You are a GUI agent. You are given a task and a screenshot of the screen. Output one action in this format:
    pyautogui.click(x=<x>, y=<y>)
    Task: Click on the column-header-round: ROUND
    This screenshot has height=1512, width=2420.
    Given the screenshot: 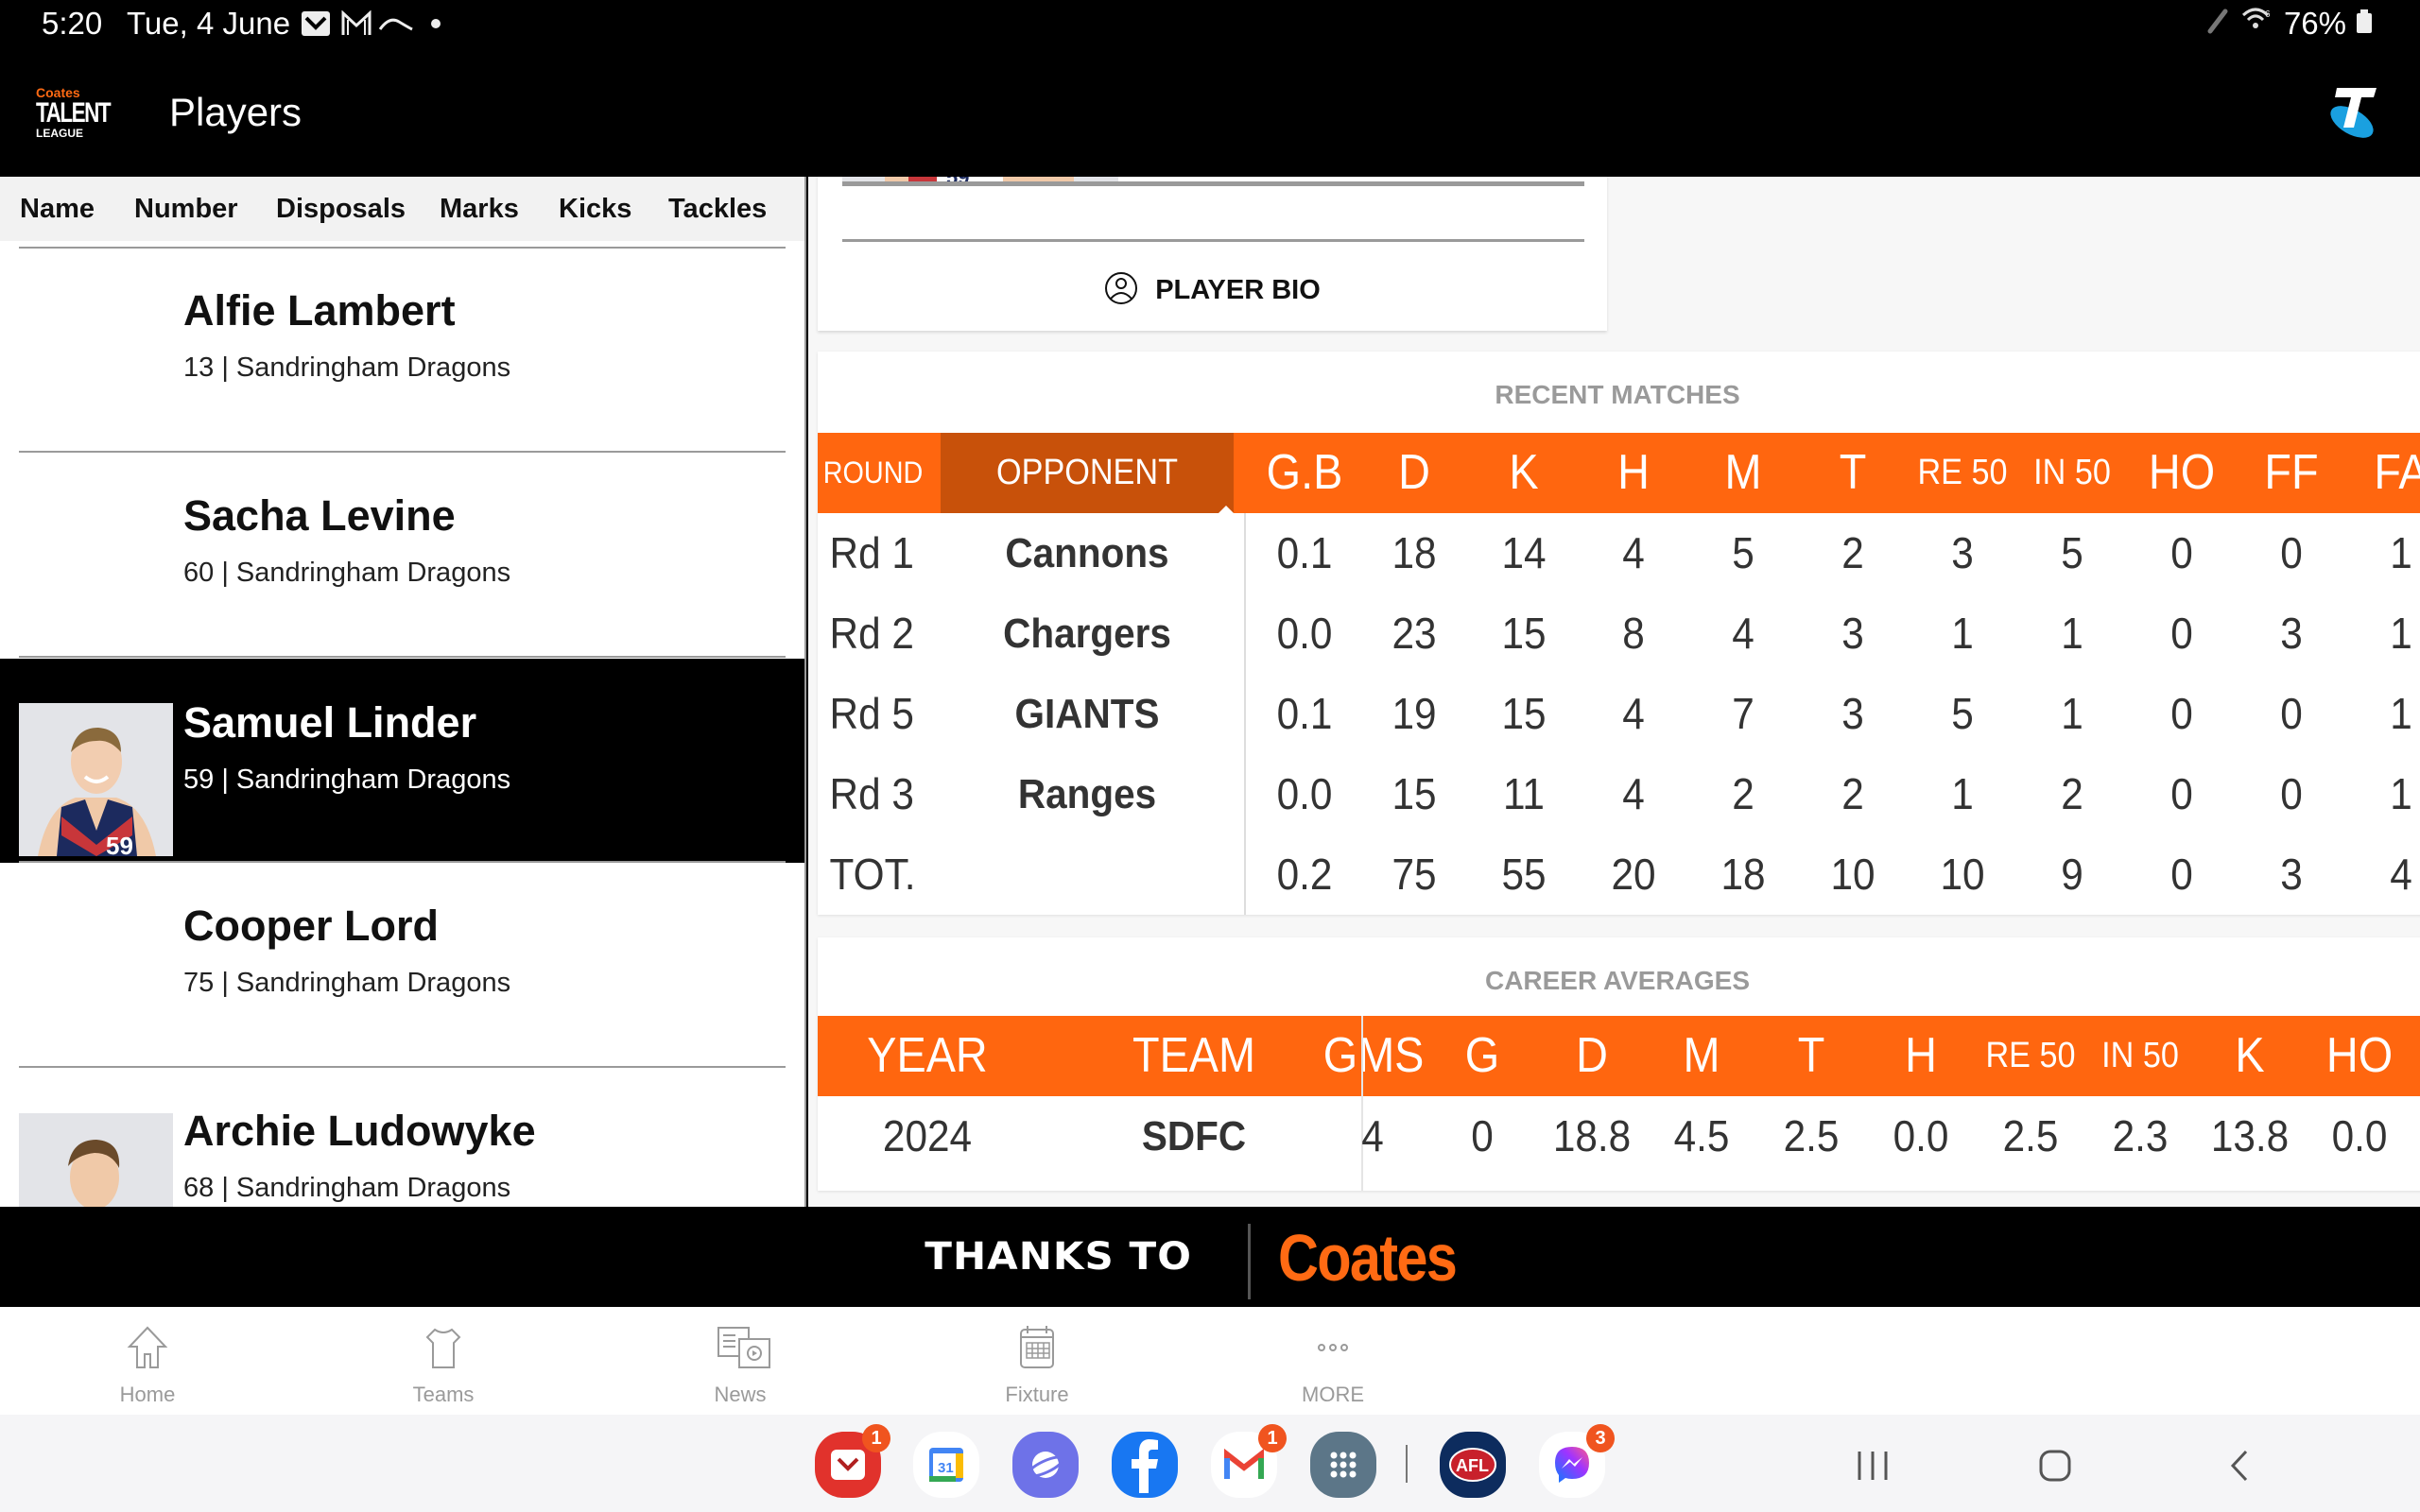 What is the action you would take?
    pyautogui.click(x=874, y=473)
    